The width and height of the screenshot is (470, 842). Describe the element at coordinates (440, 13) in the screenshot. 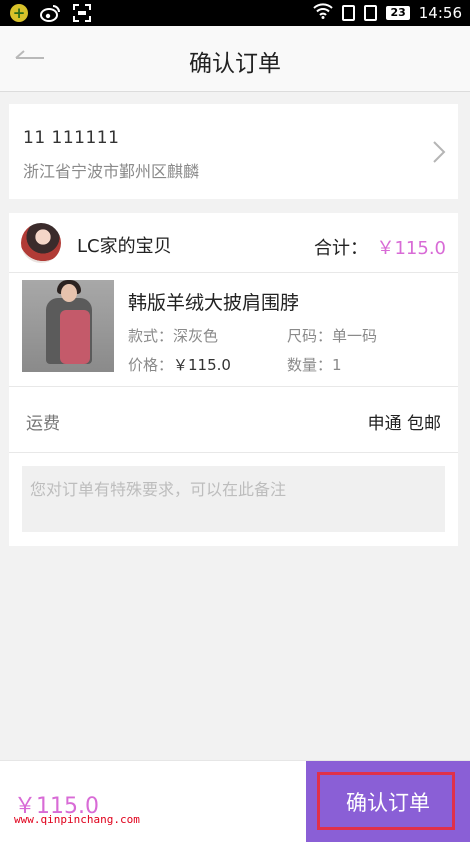

I see `clock: 14:56` at that location.